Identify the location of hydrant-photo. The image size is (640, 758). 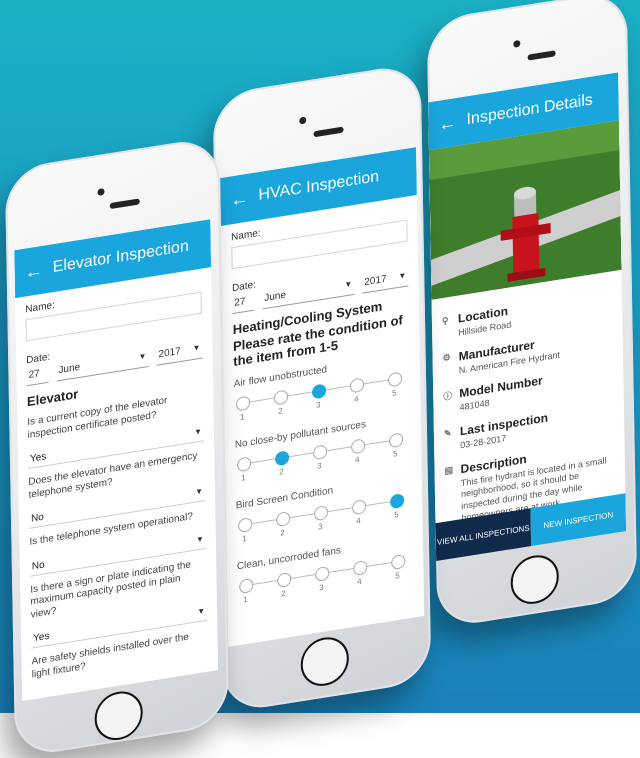
(525, 210).